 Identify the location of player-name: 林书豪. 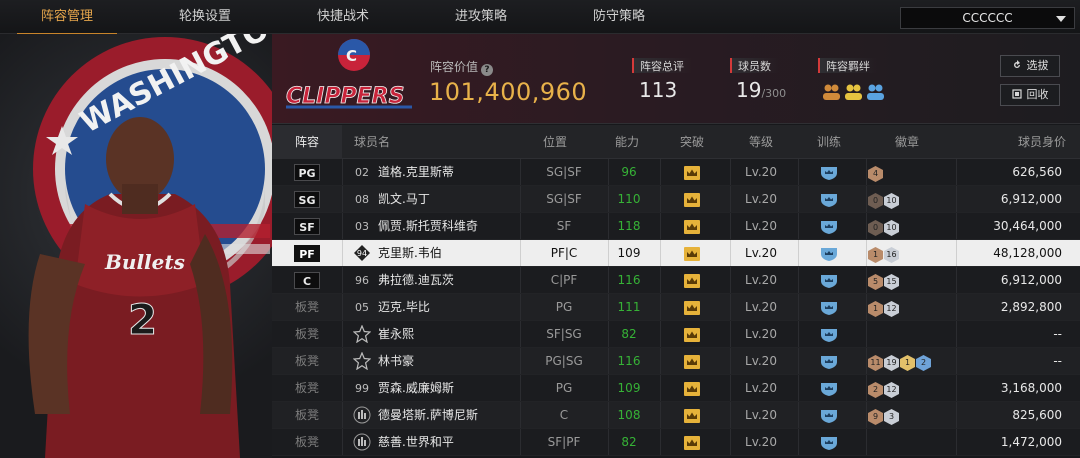
(448, 361).